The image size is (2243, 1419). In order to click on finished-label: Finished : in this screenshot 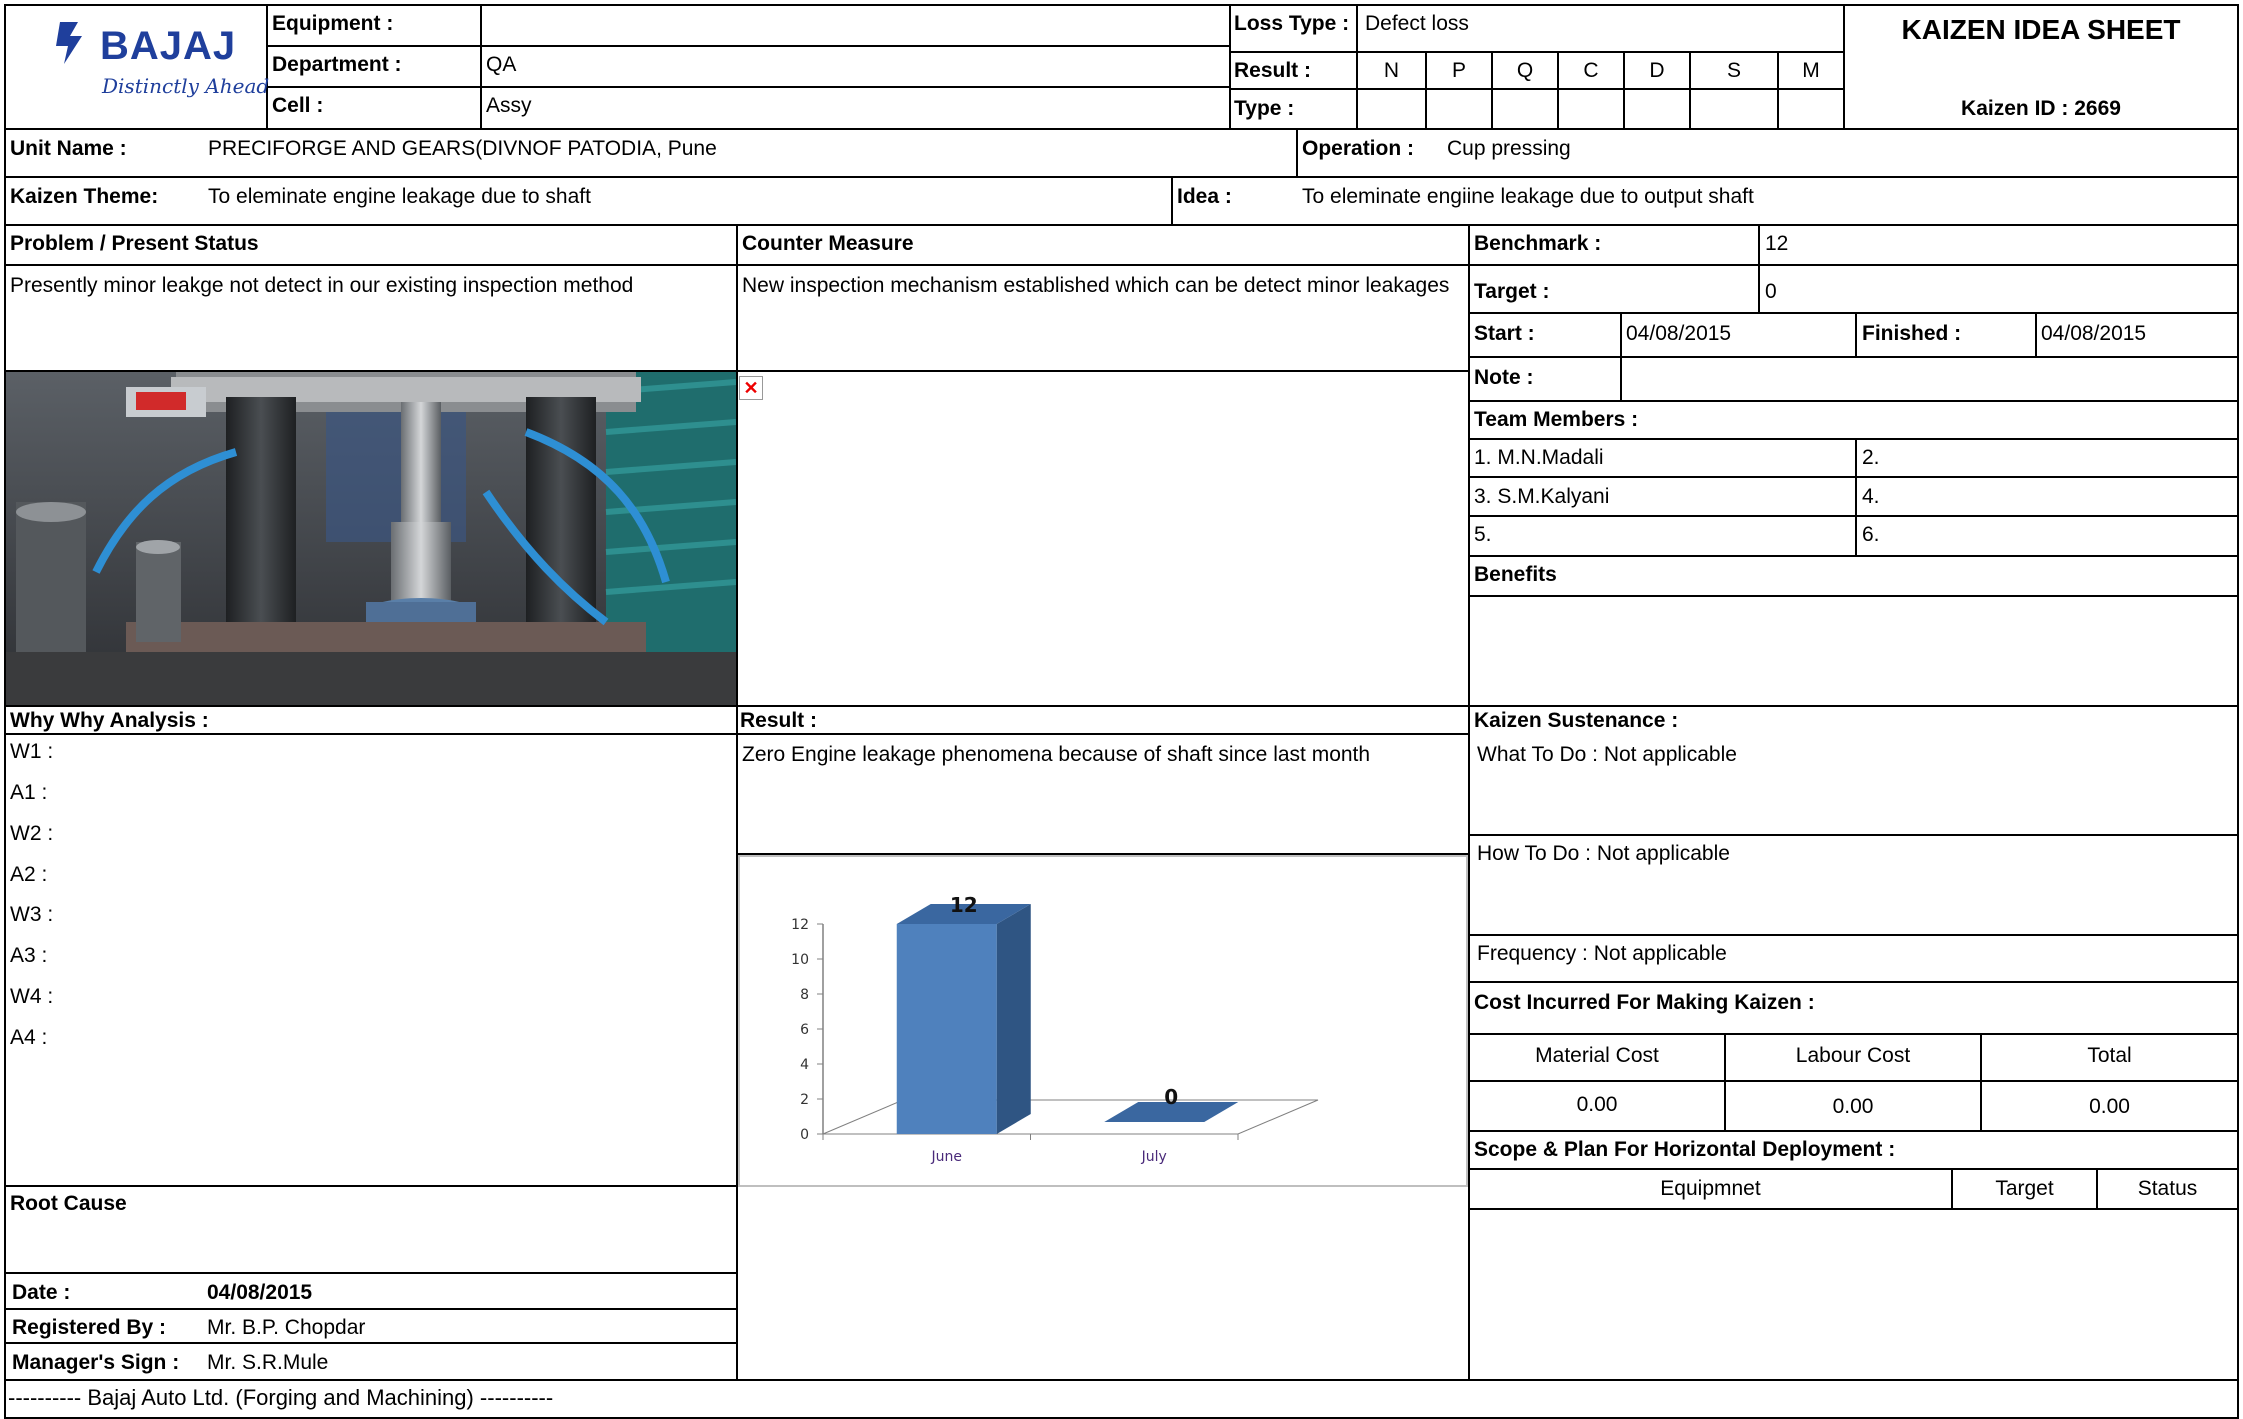, I will do `click(1912, 333)`.